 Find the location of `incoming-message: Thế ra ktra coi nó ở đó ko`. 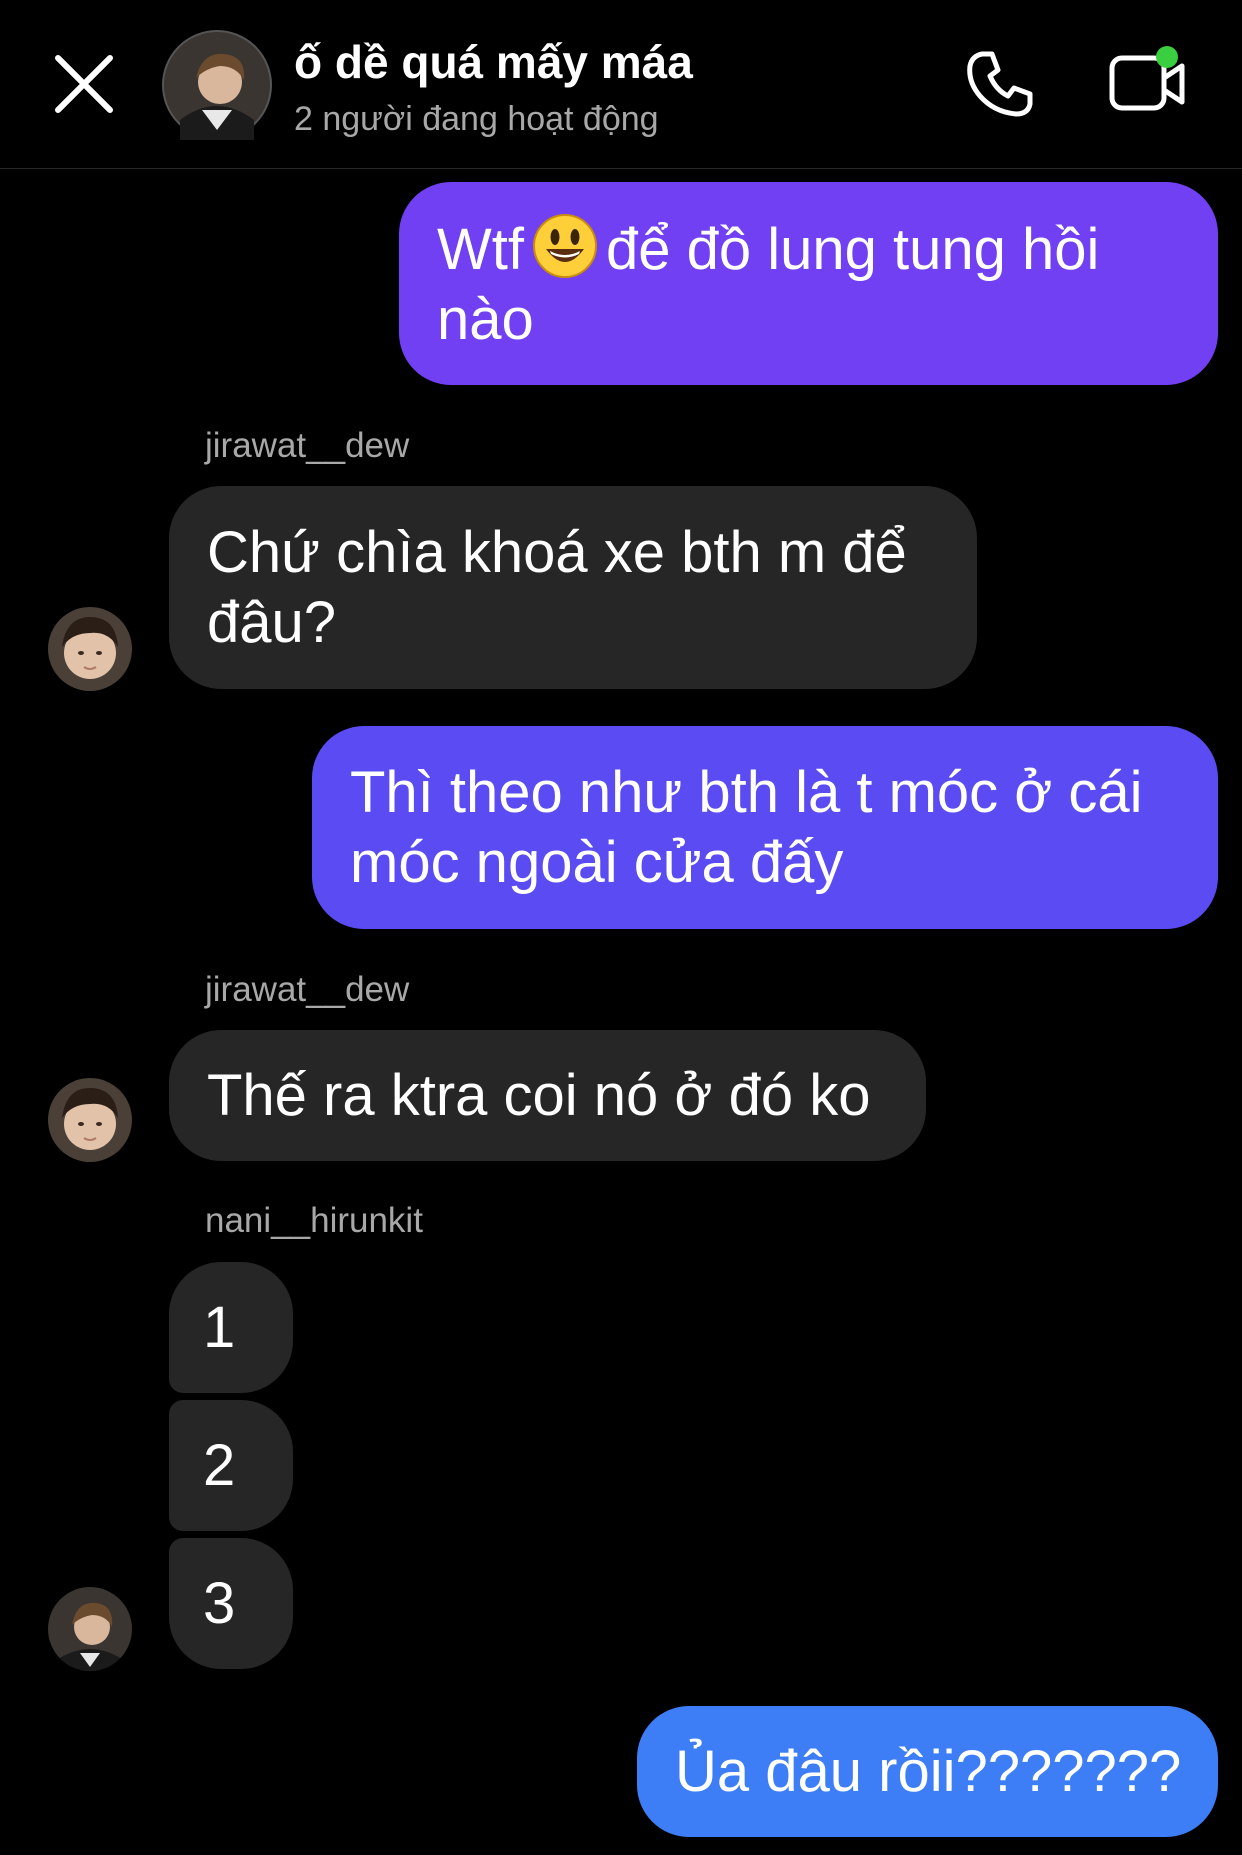

incoming-message: Thế ra ktra coi nó ở đó ko is located at coordinates (547, 1095).